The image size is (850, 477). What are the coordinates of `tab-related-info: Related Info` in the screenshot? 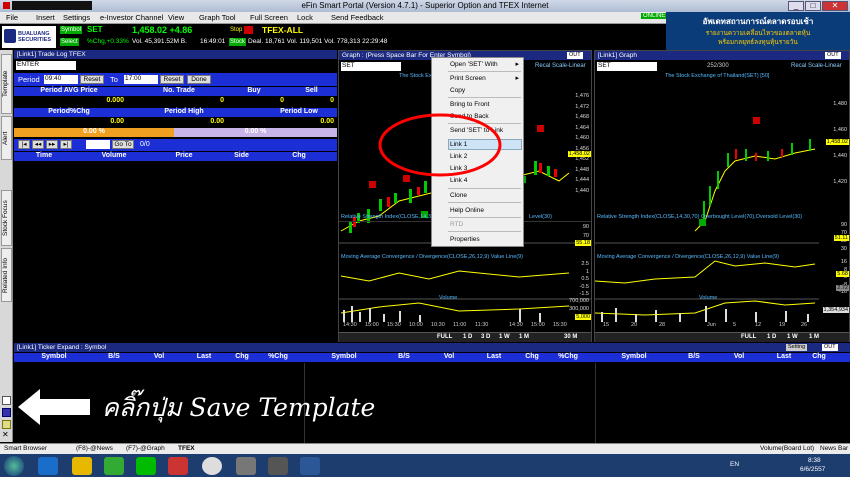 It's located at (6, 275).